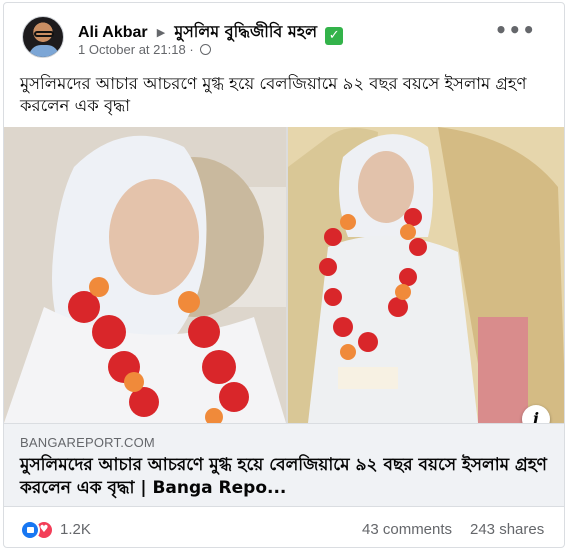 Image resolution: width=570 pixels, height=550 pixels. Describe the element at coordinates (507, 529) in the screenshot. I see `shares-count: 243 shares` at that location.